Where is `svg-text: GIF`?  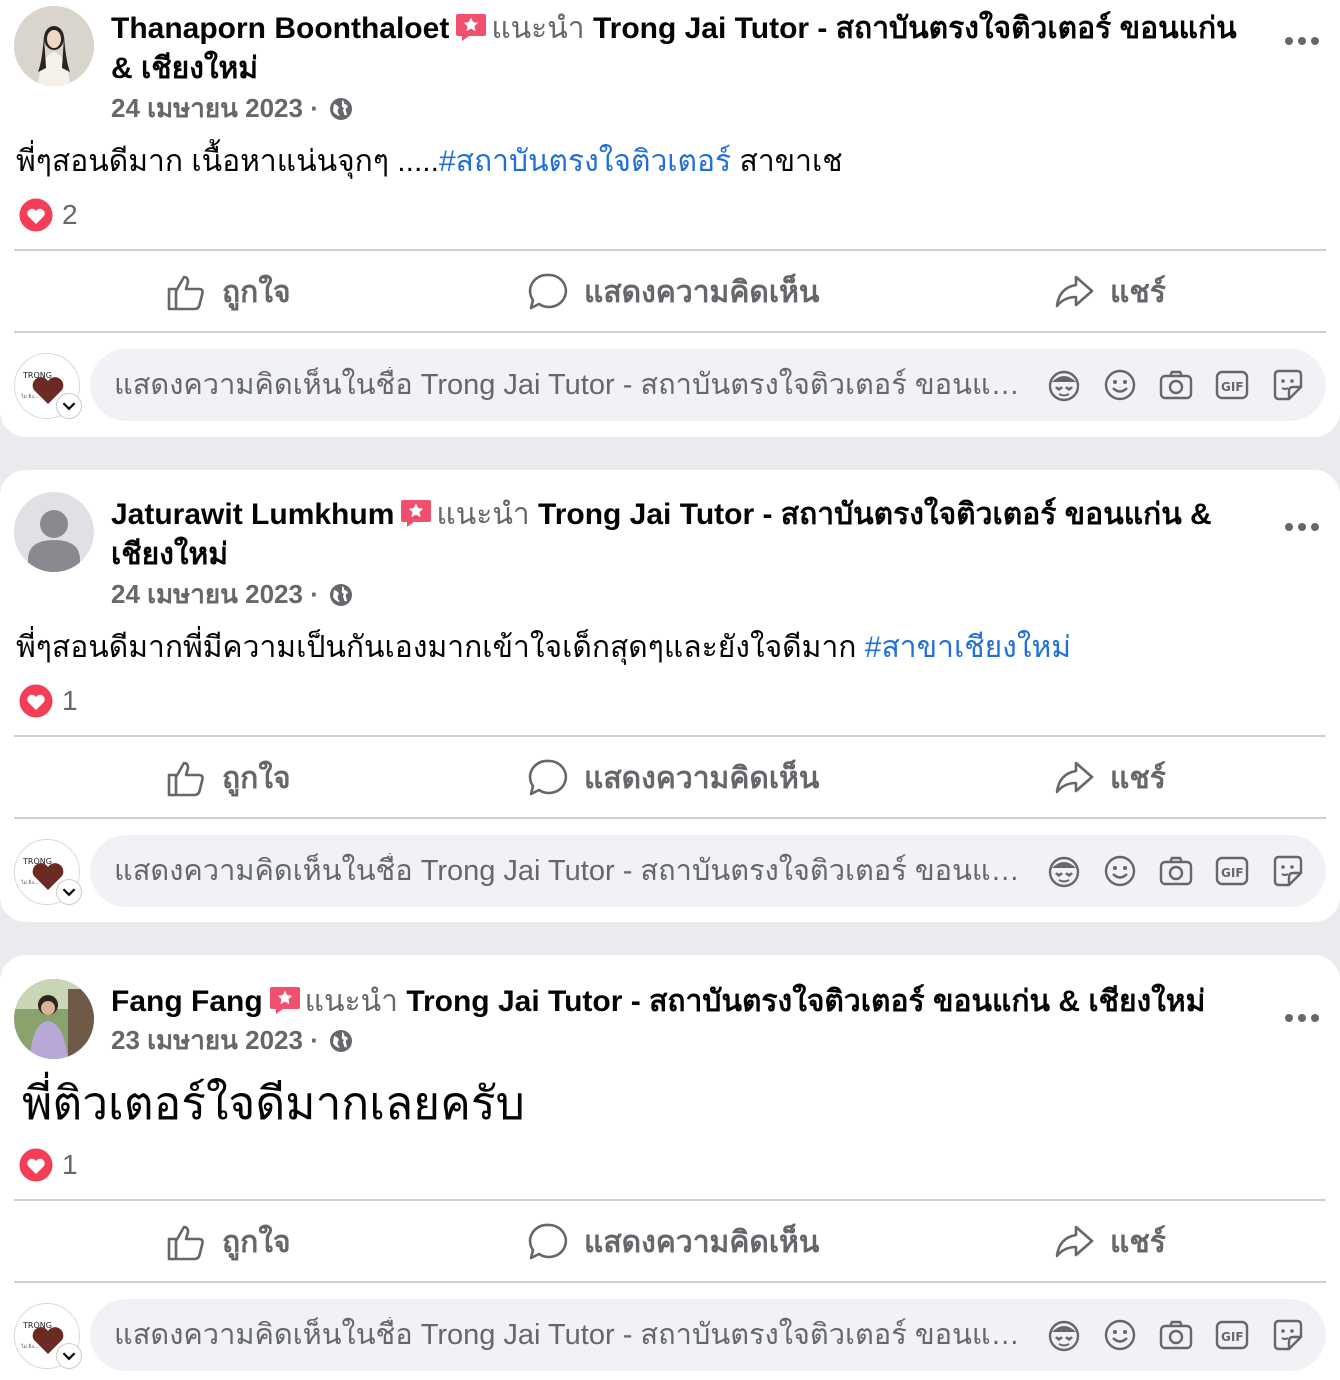
svg-text: GIF is located at coordinates (1232, 873).